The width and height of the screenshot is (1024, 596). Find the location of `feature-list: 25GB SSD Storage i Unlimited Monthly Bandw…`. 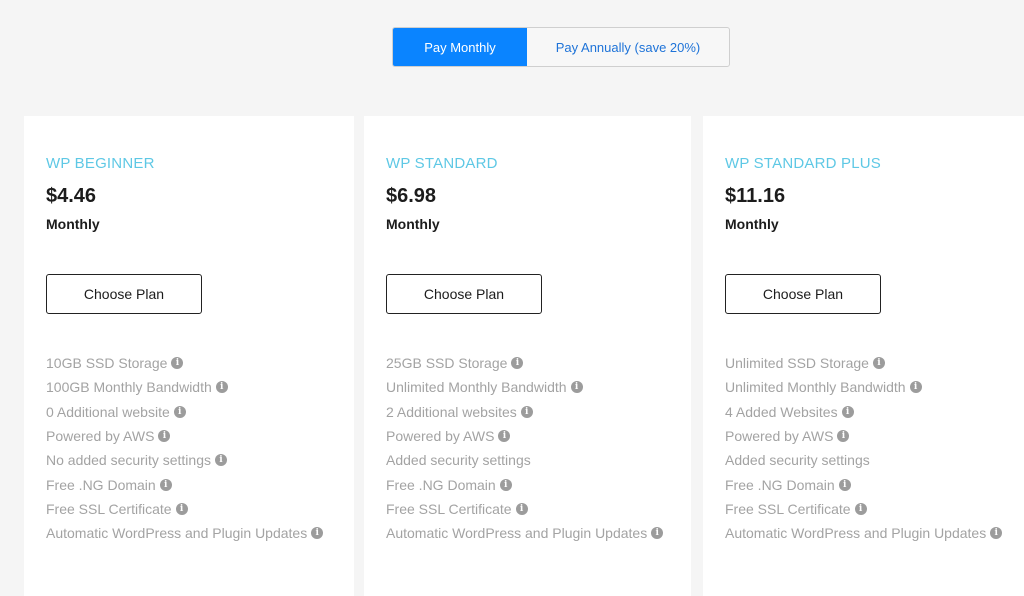

feature-list: 25GB SSD Storage i Unlimited Monthly Bandw… is located at coordinates (525, 448).